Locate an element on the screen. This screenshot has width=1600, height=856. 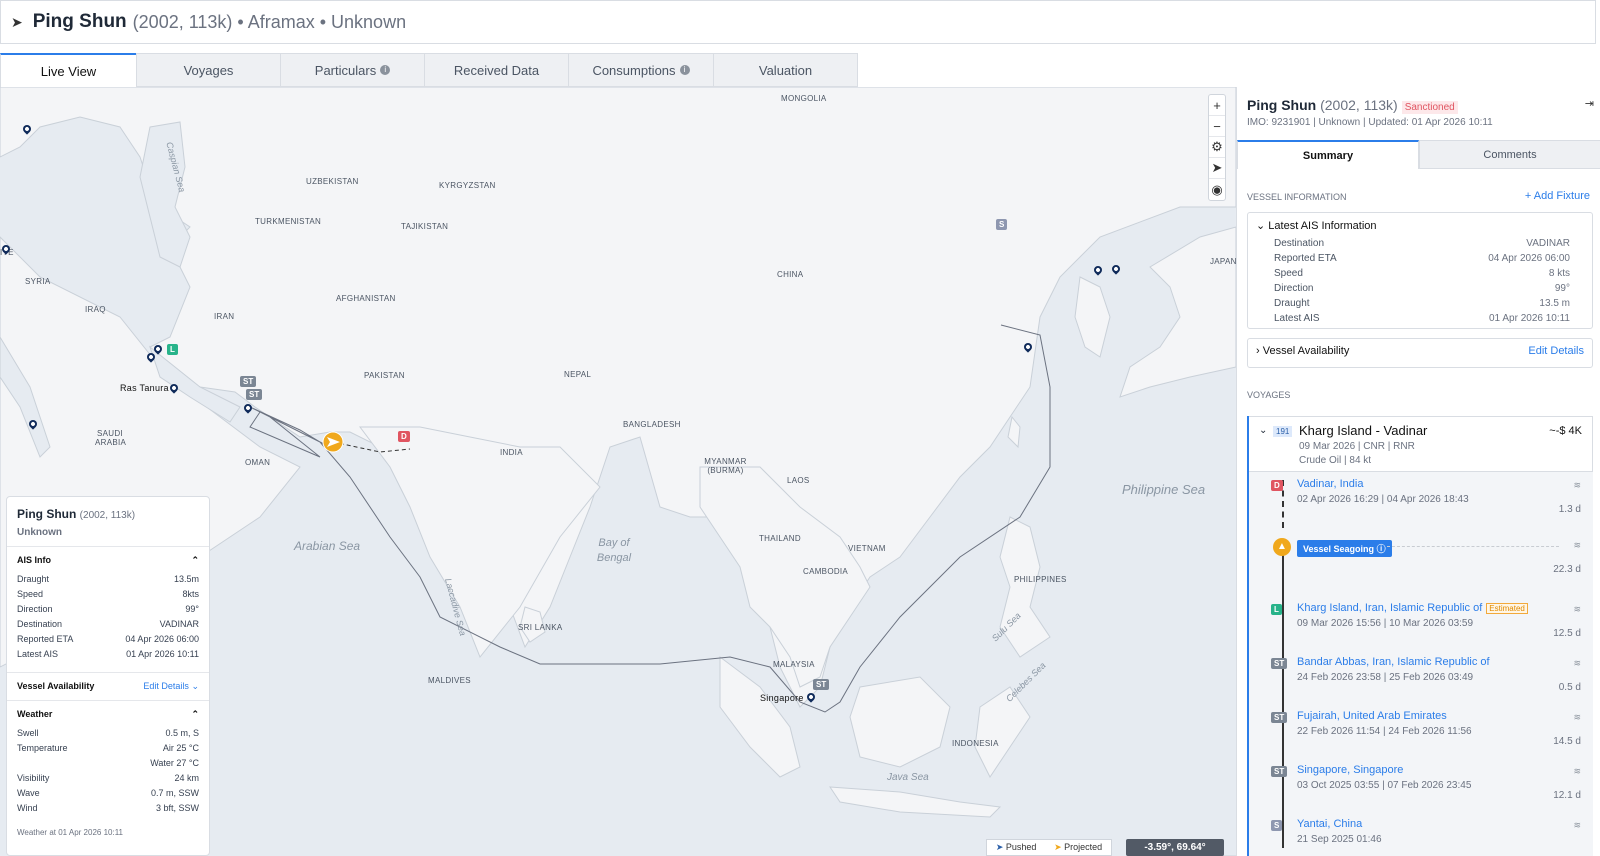
port-name-link: Singapore, Singapore is located at coordinates (1350, 770).